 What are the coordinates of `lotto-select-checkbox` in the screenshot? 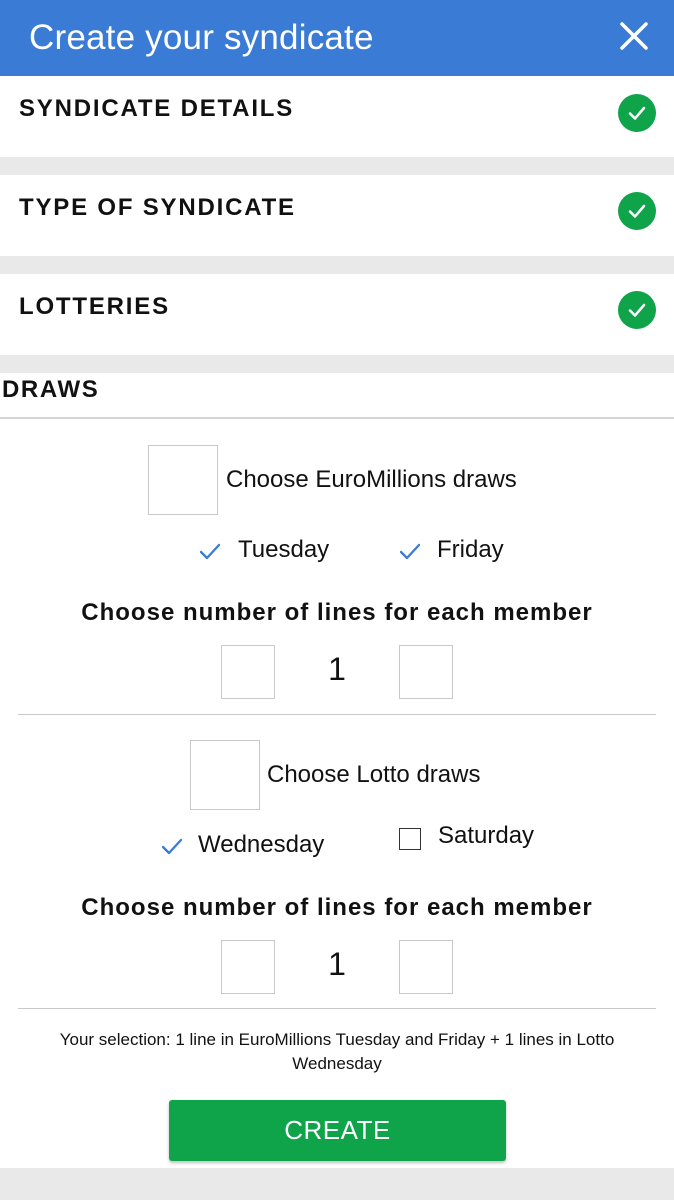 It's located at (225, 775).